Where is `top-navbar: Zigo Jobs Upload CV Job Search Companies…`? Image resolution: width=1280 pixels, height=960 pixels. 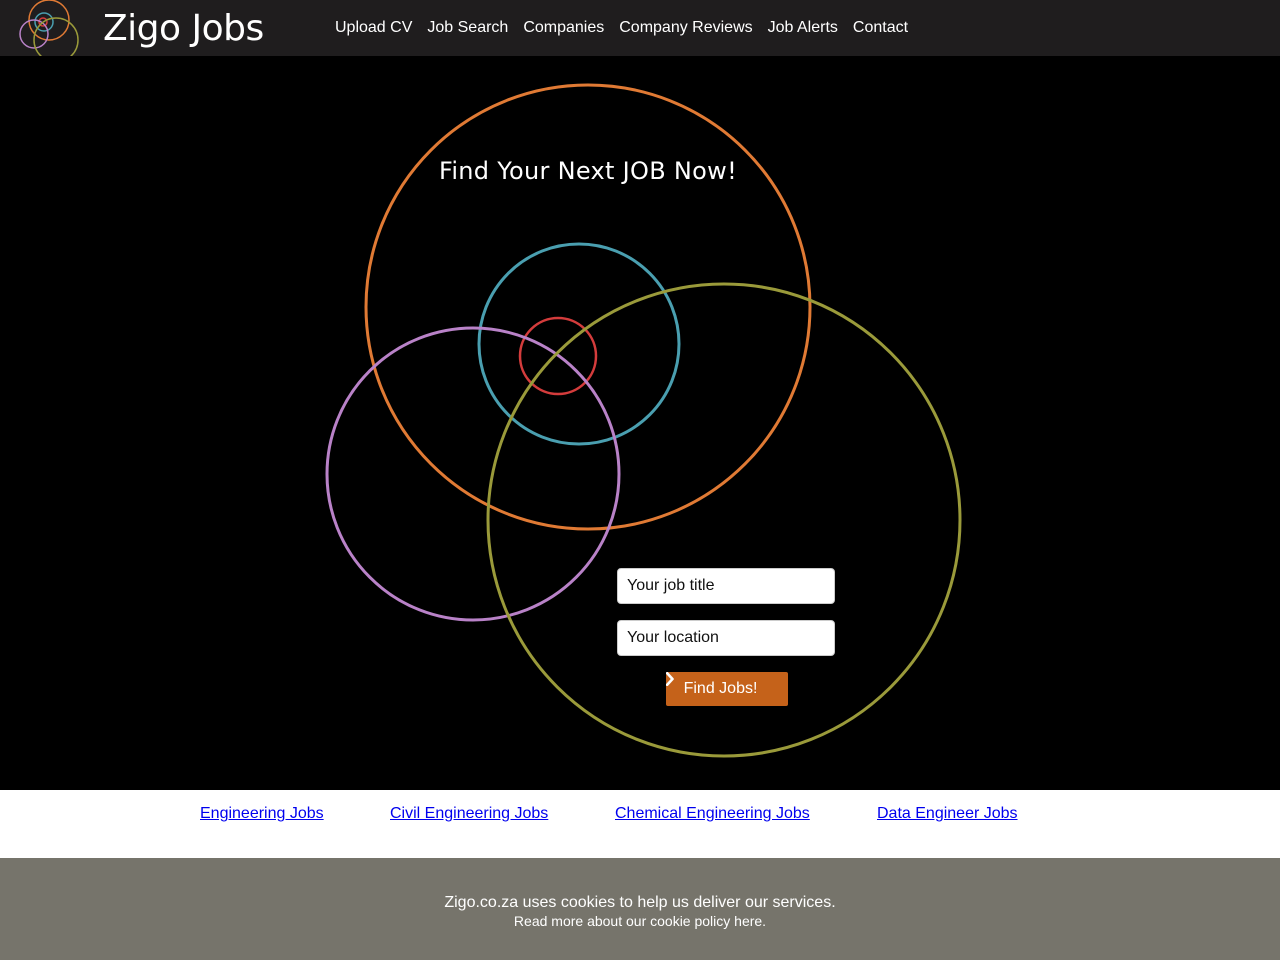
top-navbar: Zigo Jobs Upload CV Job Search Companies… is located at coordinates (640, 28).